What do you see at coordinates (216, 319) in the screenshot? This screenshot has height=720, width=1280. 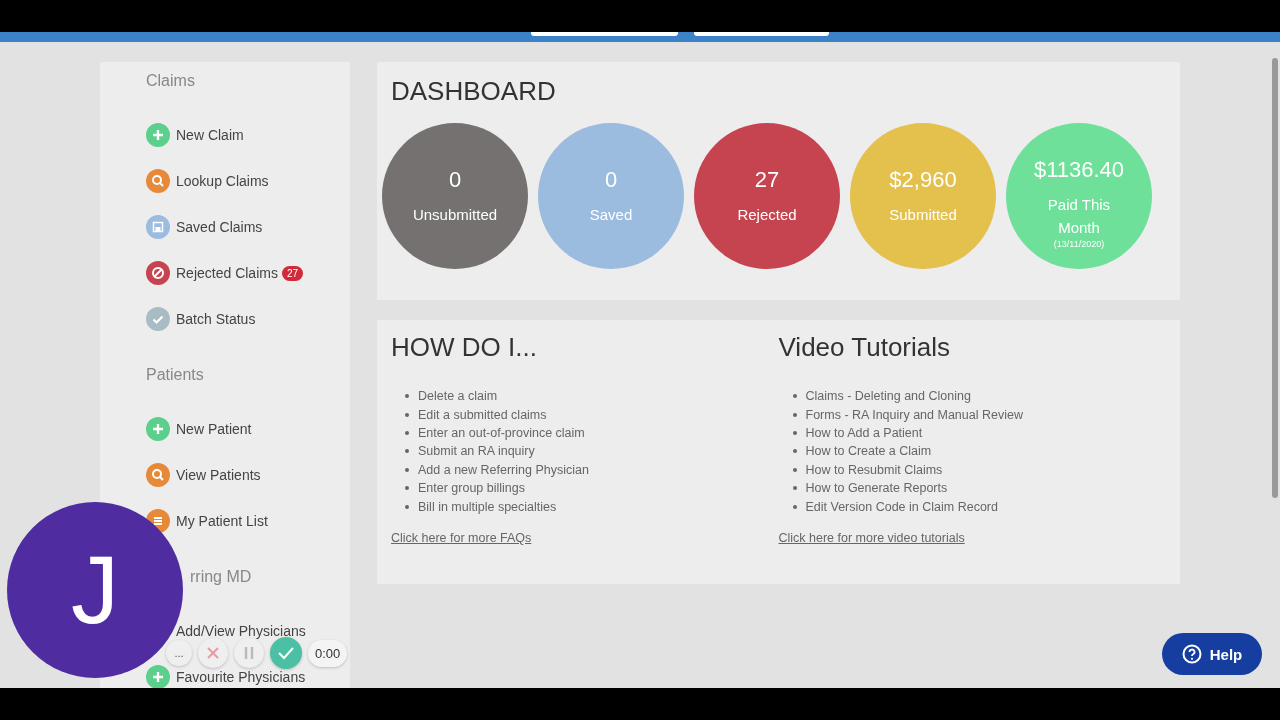 I see `sidebar-link: Batch Status` at bounding box center [216, 319].